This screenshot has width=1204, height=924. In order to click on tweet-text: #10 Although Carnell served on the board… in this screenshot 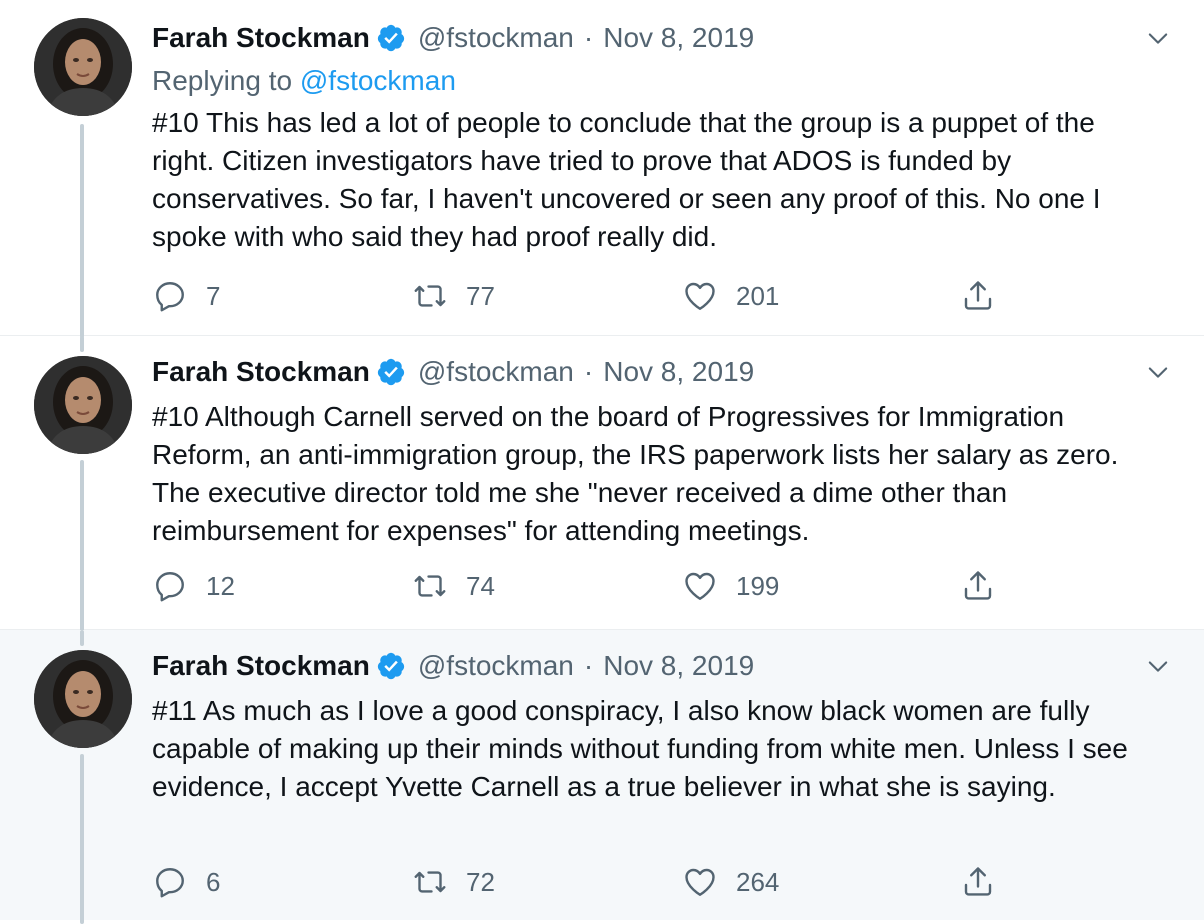, I will do `click(635, 473)`.